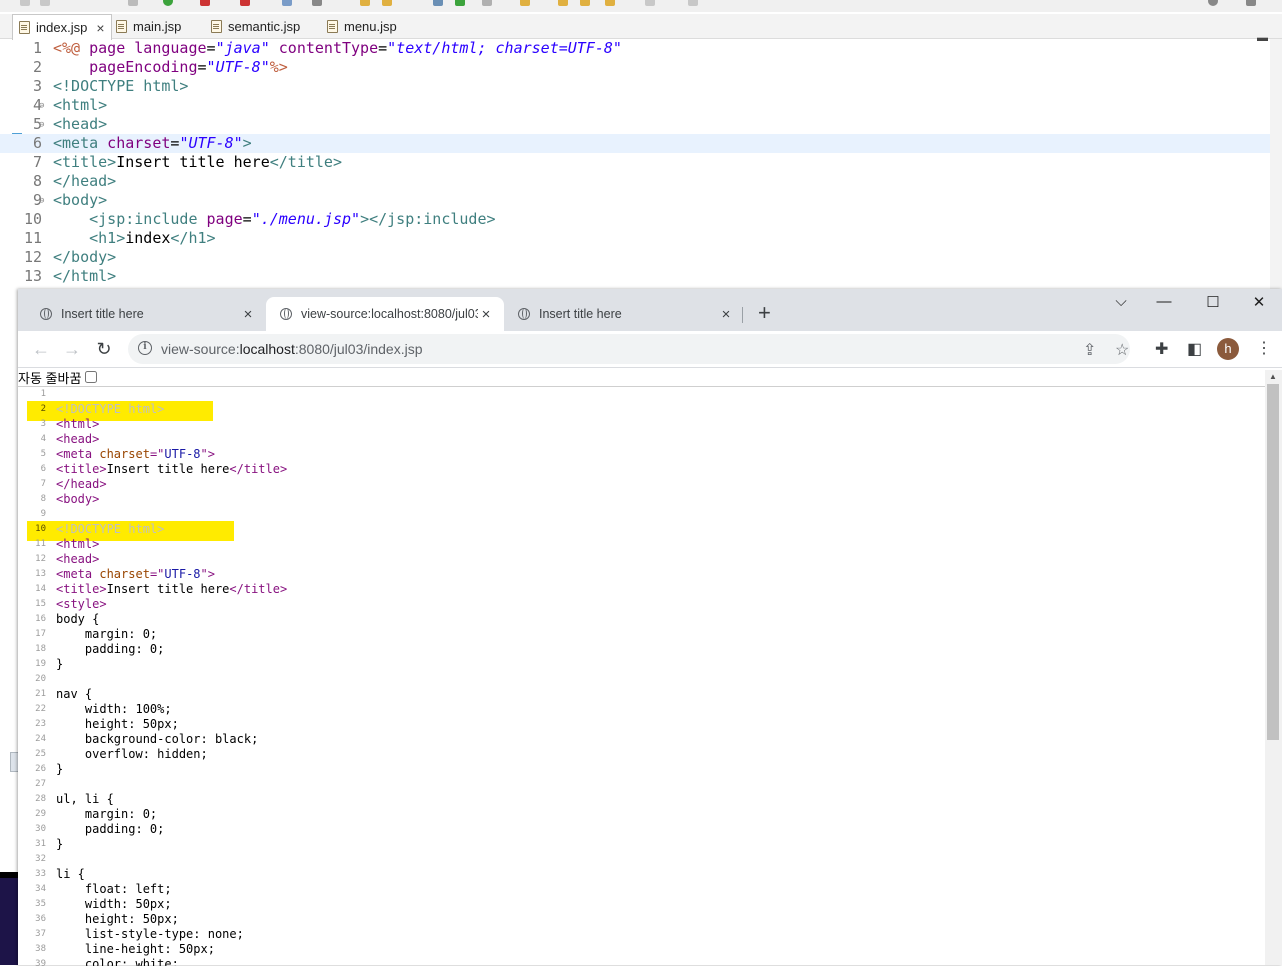  Describe the element at coordinates (1213, 3) in the screenshot. I see `search-icon` at that location.